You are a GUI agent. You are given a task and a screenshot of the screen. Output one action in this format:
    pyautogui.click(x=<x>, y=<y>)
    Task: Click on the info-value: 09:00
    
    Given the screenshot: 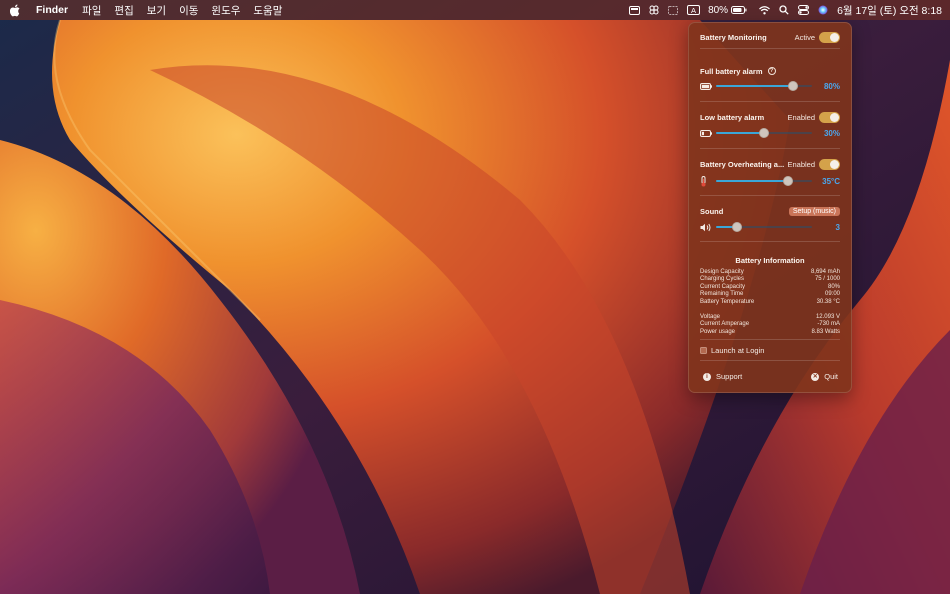 What is the action you would take?
    pyautogui.click(x=832, y=294)
    